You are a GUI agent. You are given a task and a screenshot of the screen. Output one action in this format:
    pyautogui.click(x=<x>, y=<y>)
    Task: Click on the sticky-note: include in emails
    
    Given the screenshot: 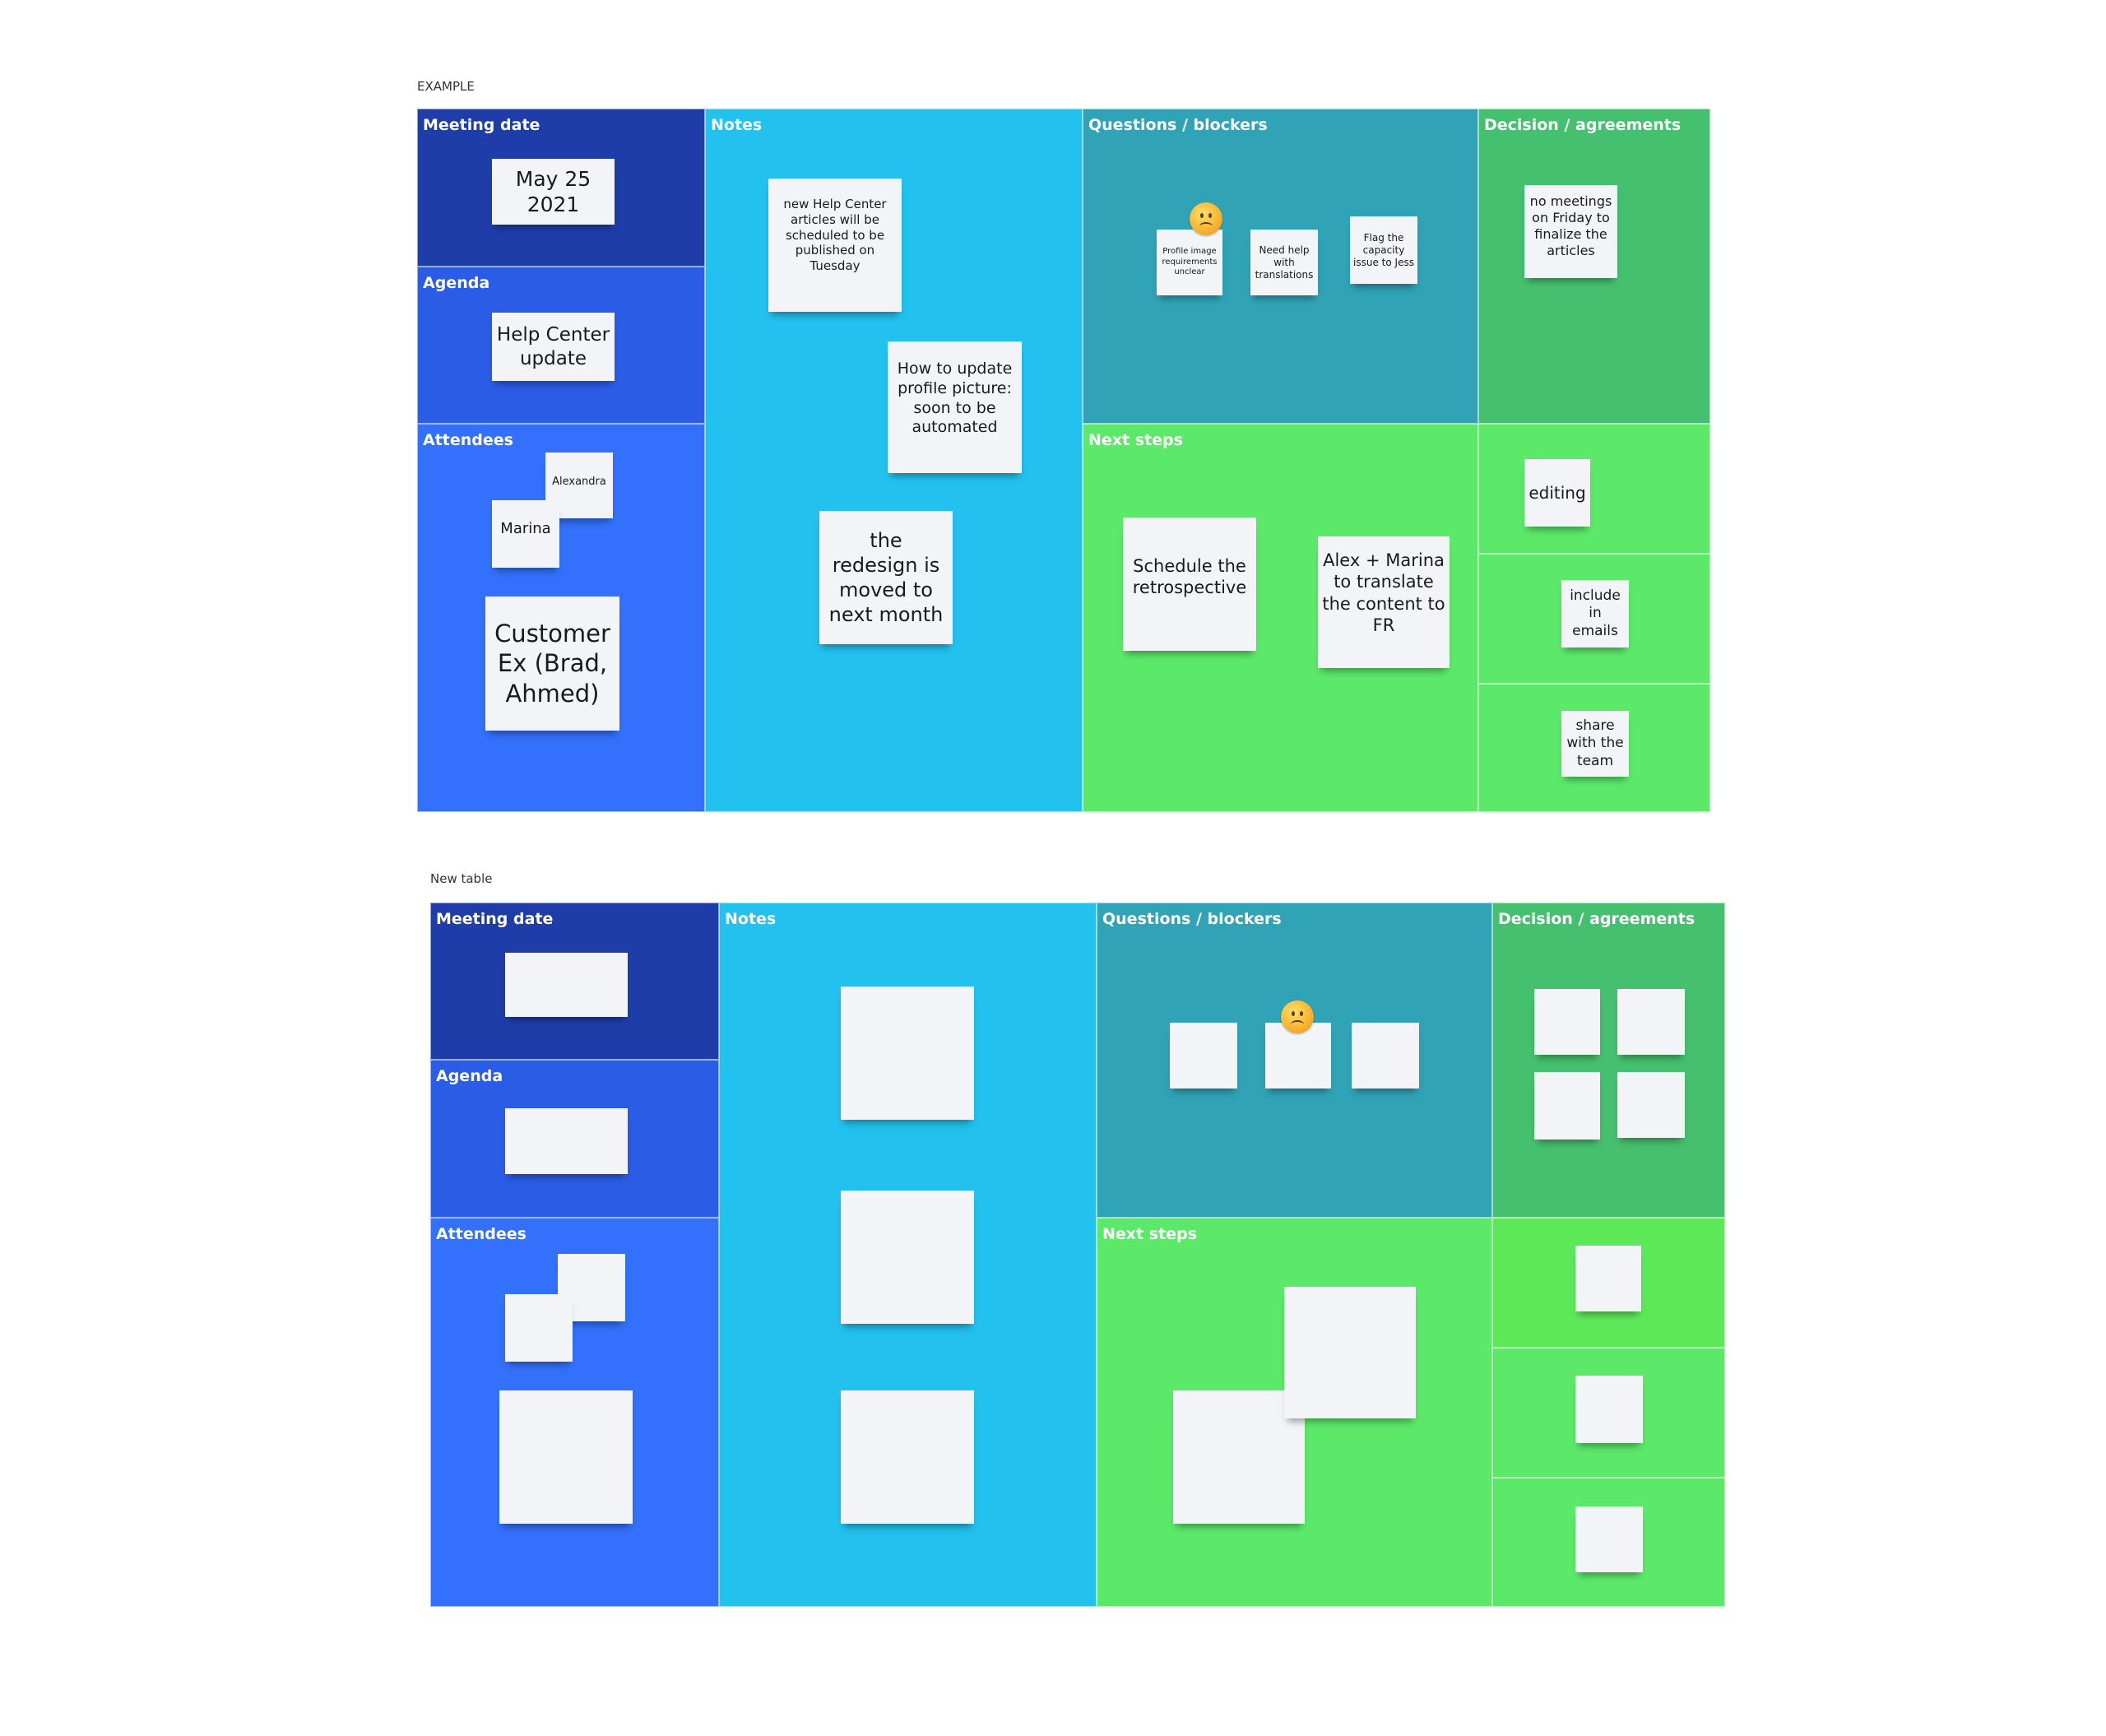 What is the action you would take?
    pyautogui.click(x=1595, y=614)
    